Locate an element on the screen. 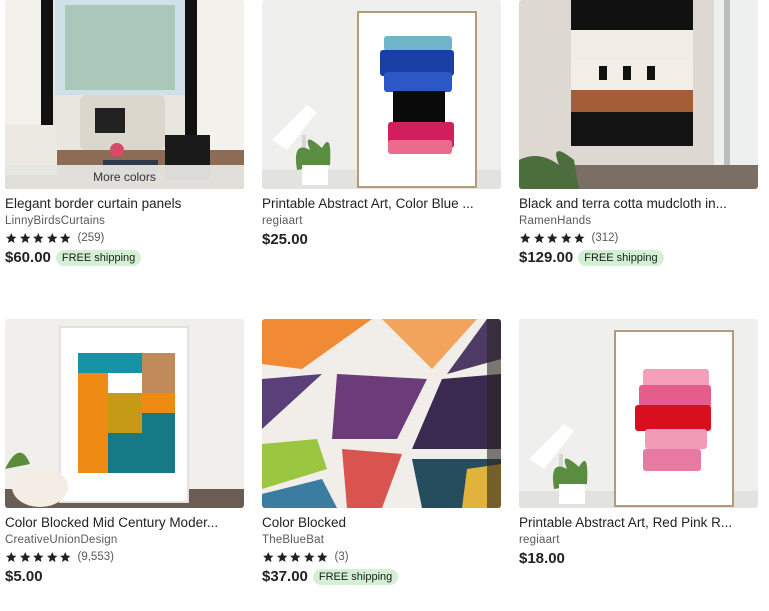 This screenshot has width=769, height=611. review-count: (3) is located at coordinates (341, 557).